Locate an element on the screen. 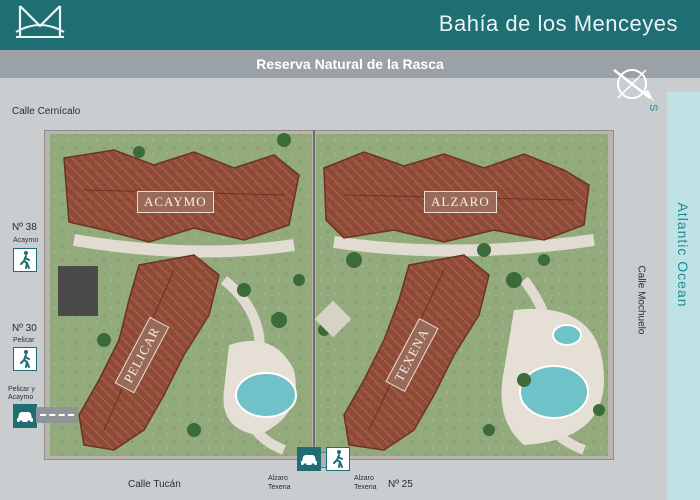 This screenshot has height=500, width=700. parking-entrance-pelicar-acaymo is located at coordinates (25, 416).